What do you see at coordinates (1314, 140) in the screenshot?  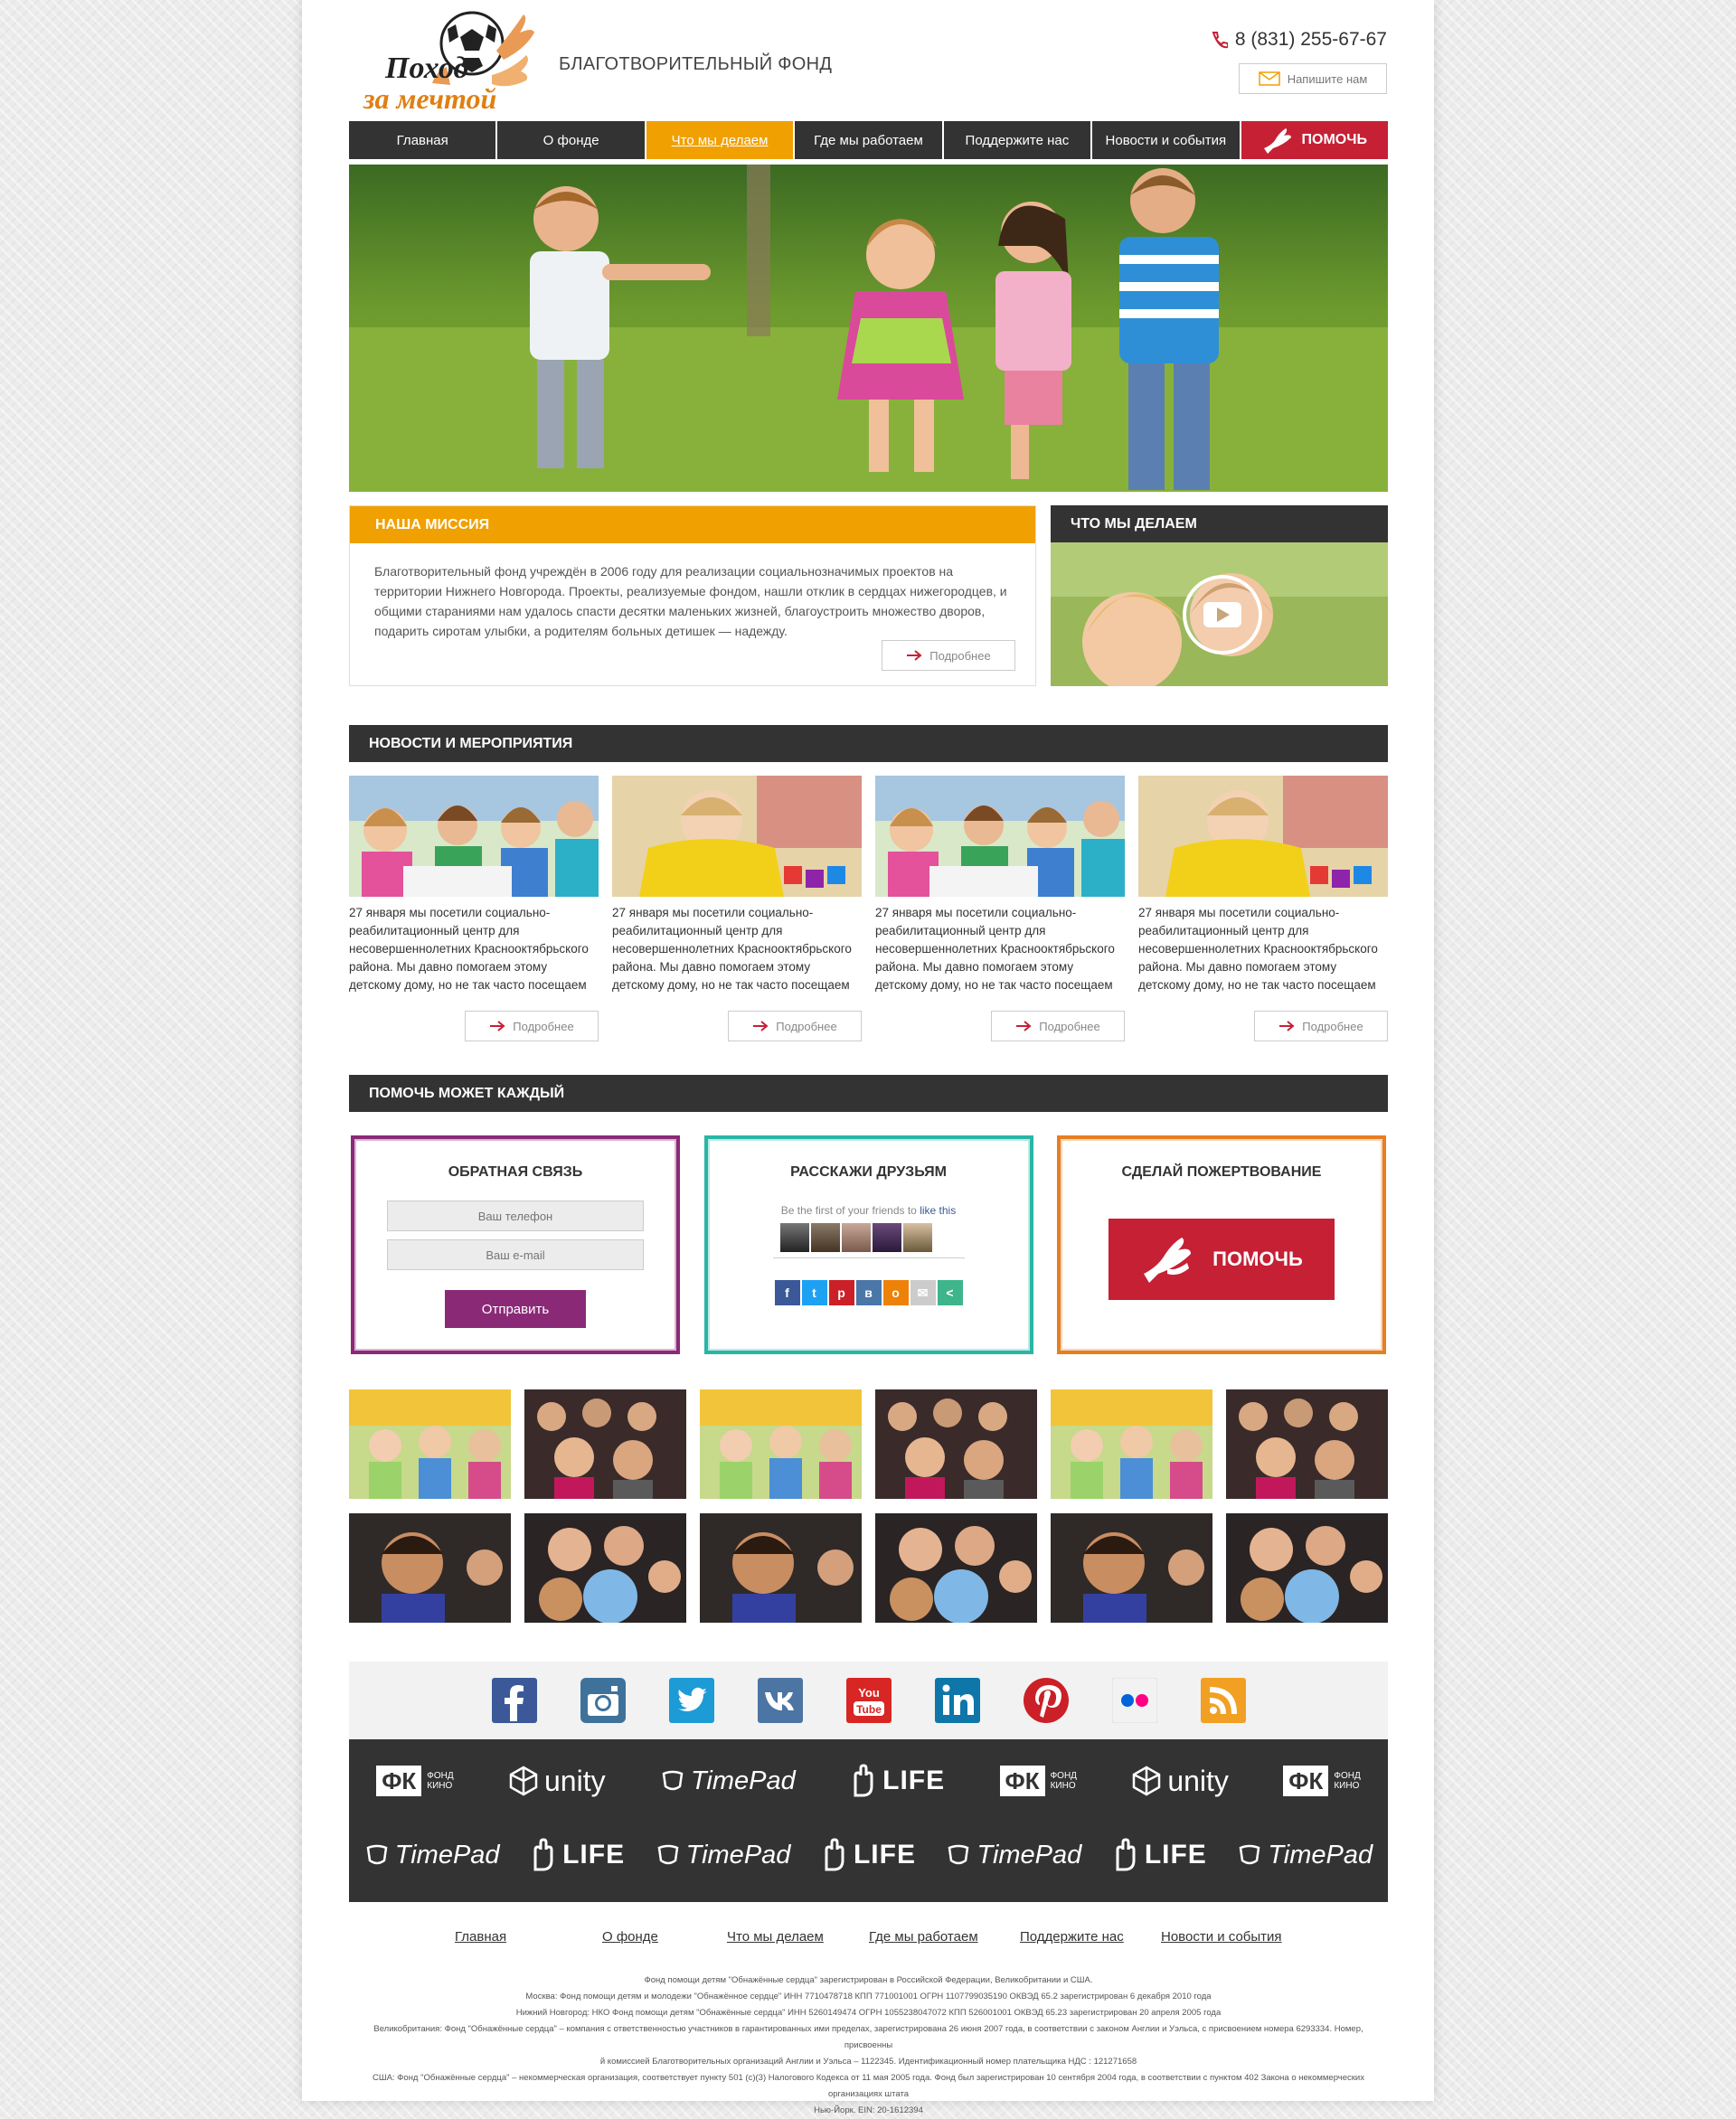 I see `nav-help-button: ПОМОЧЬ` at bounding box center [1314, 140].